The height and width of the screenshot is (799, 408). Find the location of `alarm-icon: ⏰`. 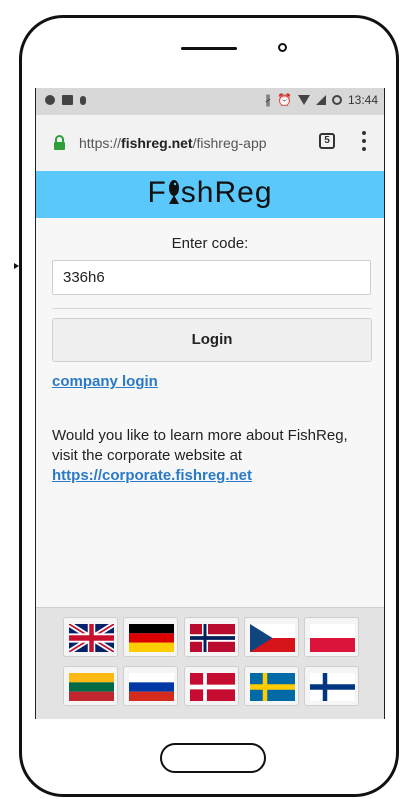

alarm-icon: ⏰ is located at coordinates (284, 100).